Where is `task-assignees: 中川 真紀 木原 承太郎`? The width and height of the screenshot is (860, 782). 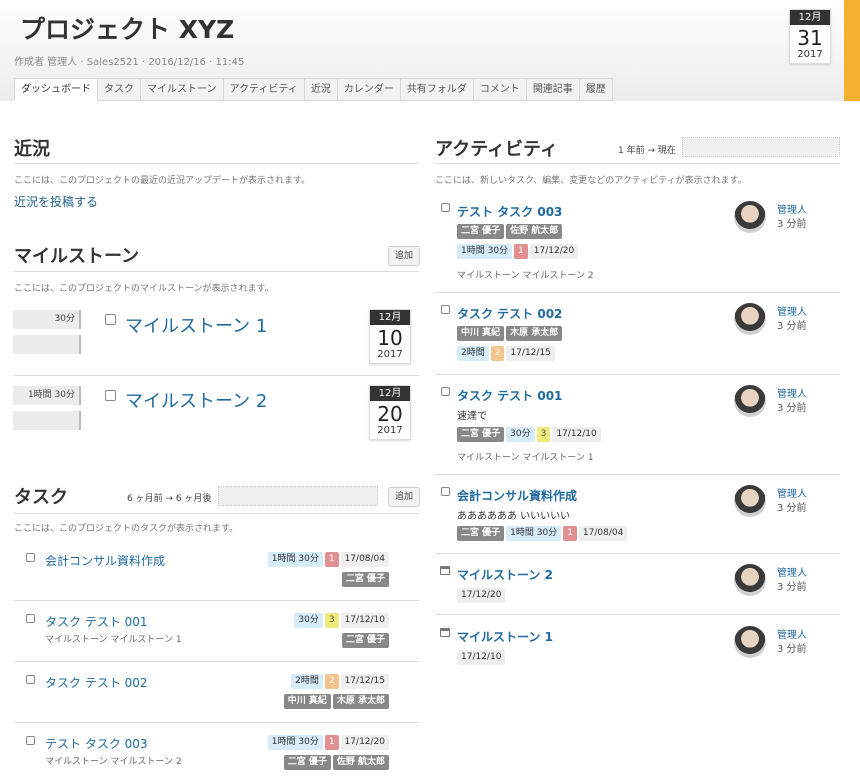
task-assignees: 中川 真紀 木原 承太郎 is located at coordinates (336, 701).